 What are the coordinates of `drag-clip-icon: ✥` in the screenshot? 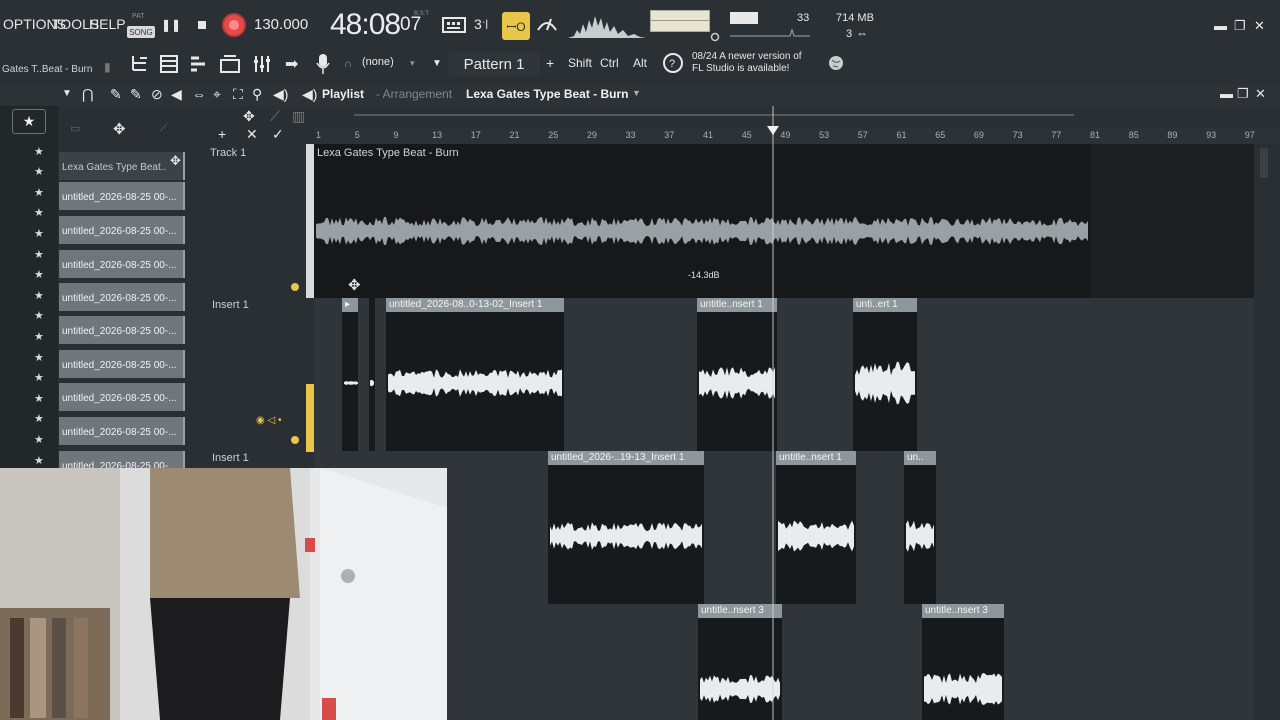 It's located at (175, 161).